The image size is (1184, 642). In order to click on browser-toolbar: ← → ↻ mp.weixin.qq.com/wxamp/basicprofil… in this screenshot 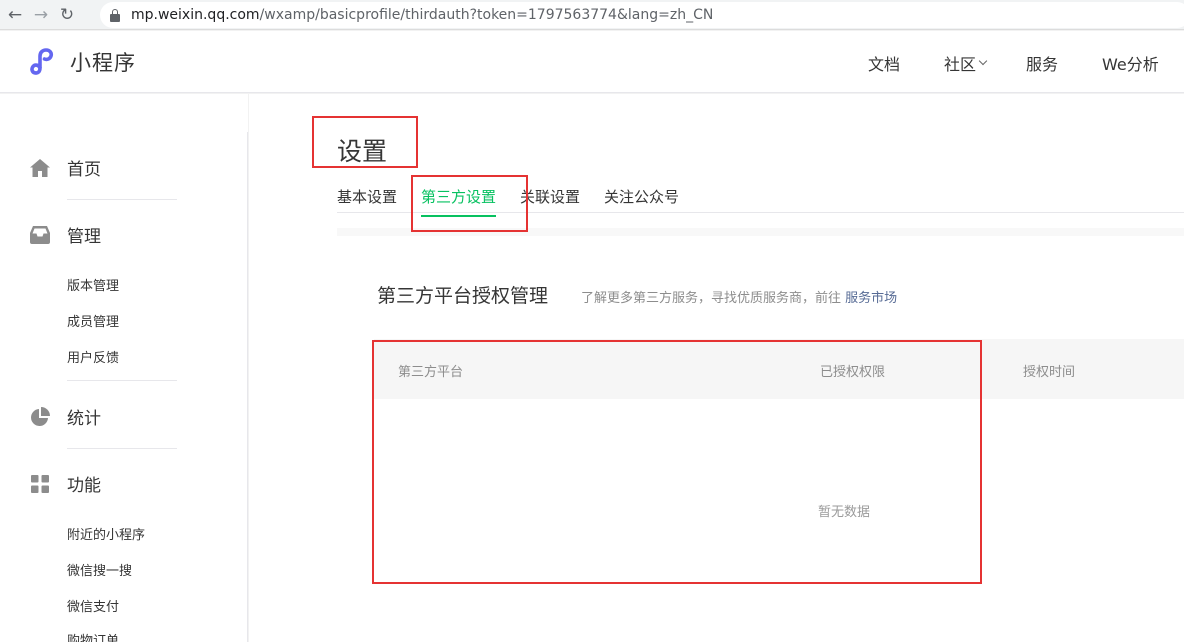, I will do `click(592, 15)`.